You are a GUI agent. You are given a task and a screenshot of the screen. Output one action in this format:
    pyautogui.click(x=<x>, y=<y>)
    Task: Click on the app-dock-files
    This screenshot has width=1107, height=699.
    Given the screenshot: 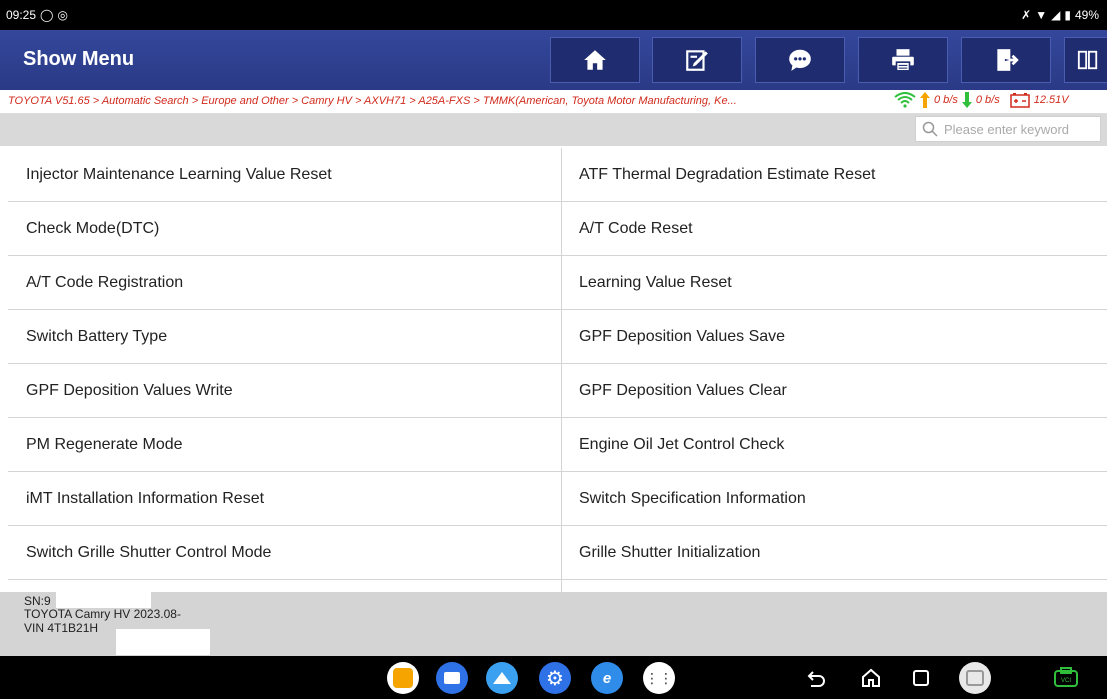 What is the action you would take?
    pyautogui.click(x=452, y=678)
    